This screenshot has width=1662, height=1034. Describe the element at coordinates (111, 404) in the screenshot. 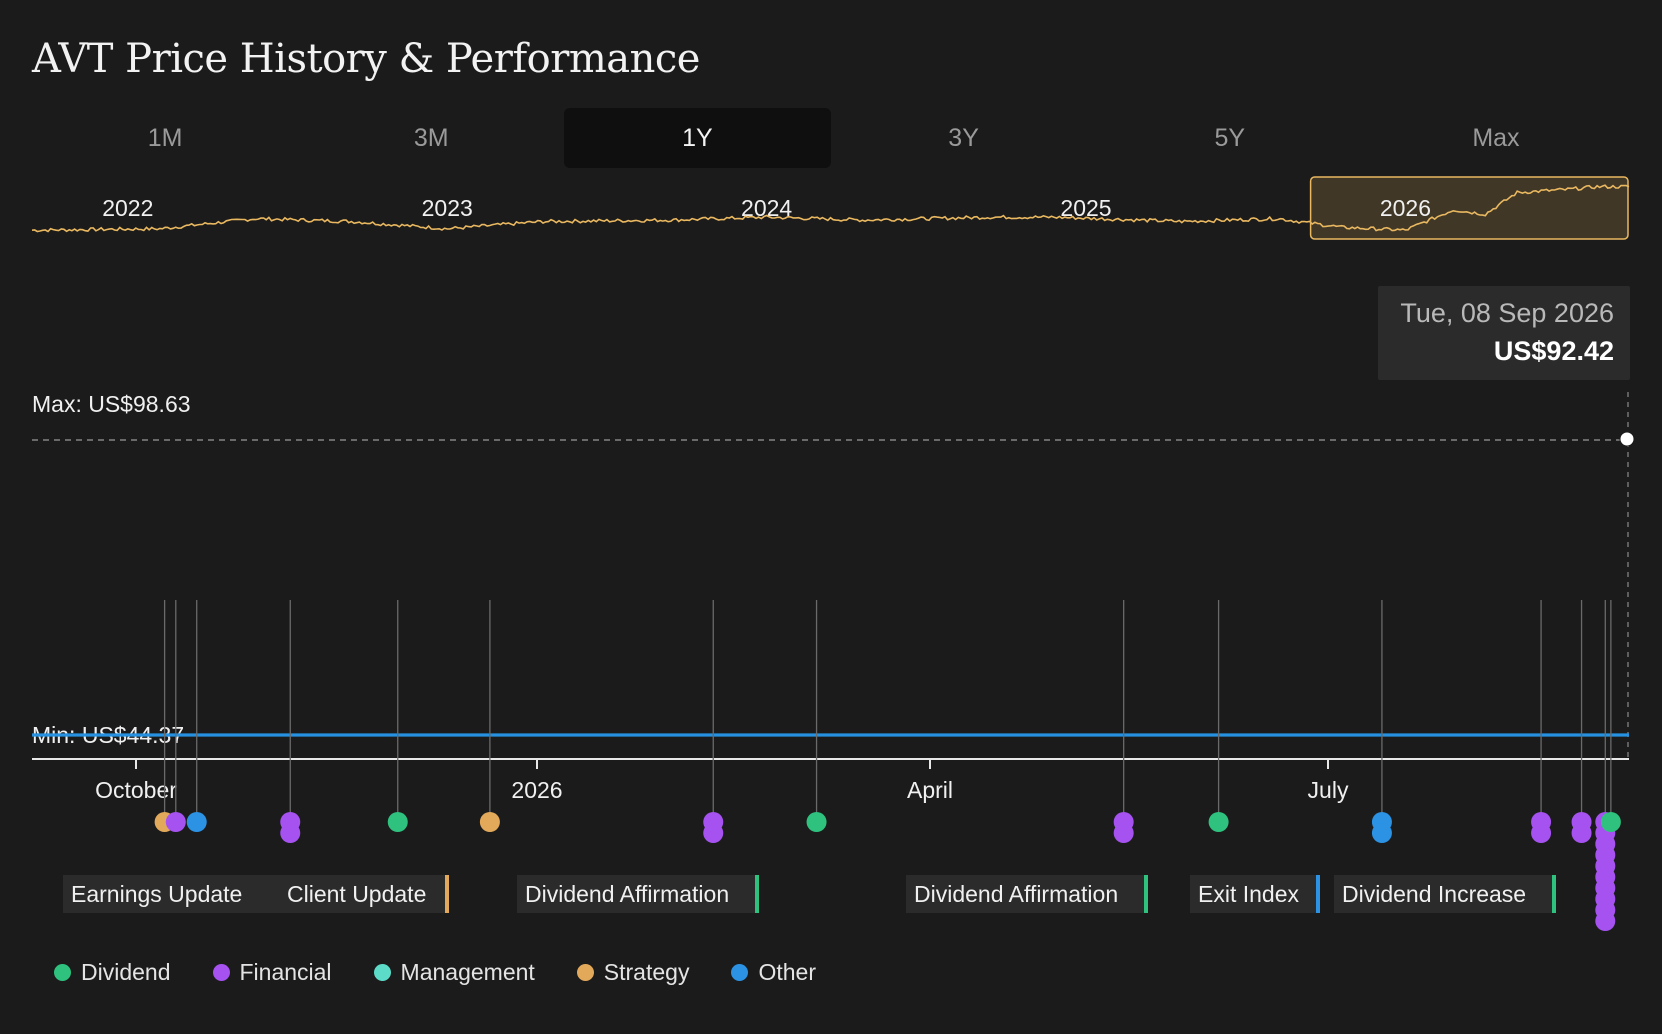

I see `max-label: Max: US$98.63` at that location.